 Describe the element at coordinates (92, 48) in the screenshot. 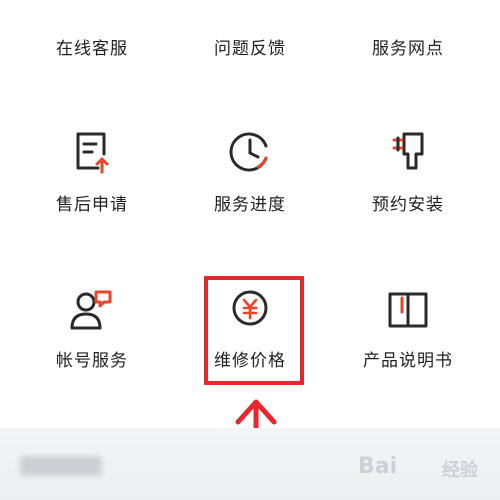

I see `grid-item-label: 在线客服` at that location.